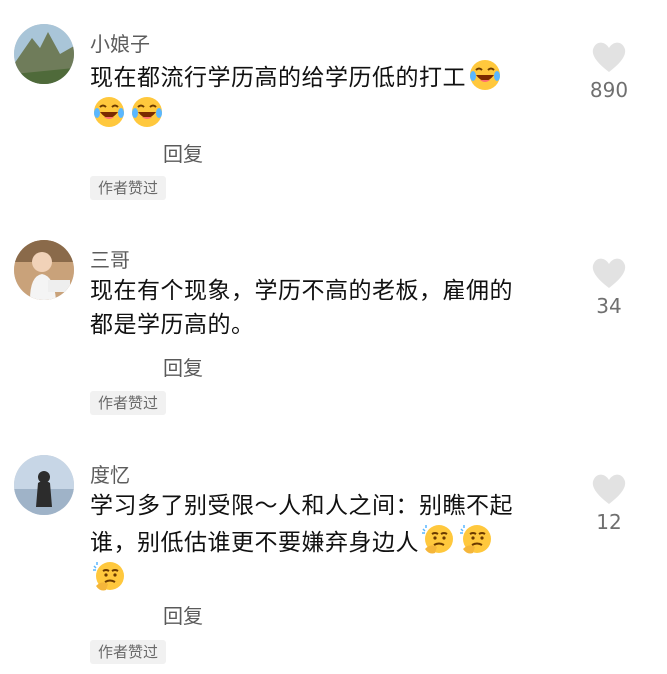 Image resolution: width=667 pixels, height=674 pixels. What do you see at coordinates (609, 306) in the screenshot?
I see `like-count: 34` at bounding box center [609, 306].